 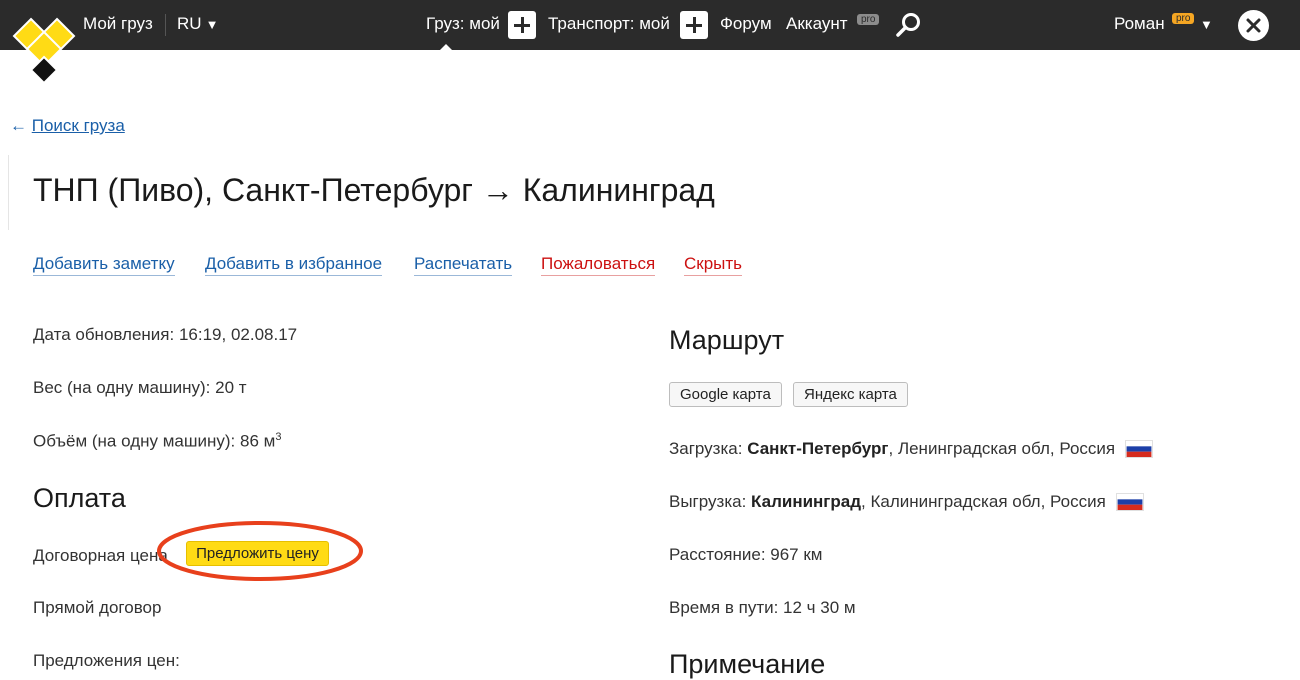 I want to click on loading-label: Загрузка:, so click(x=708, y=448).